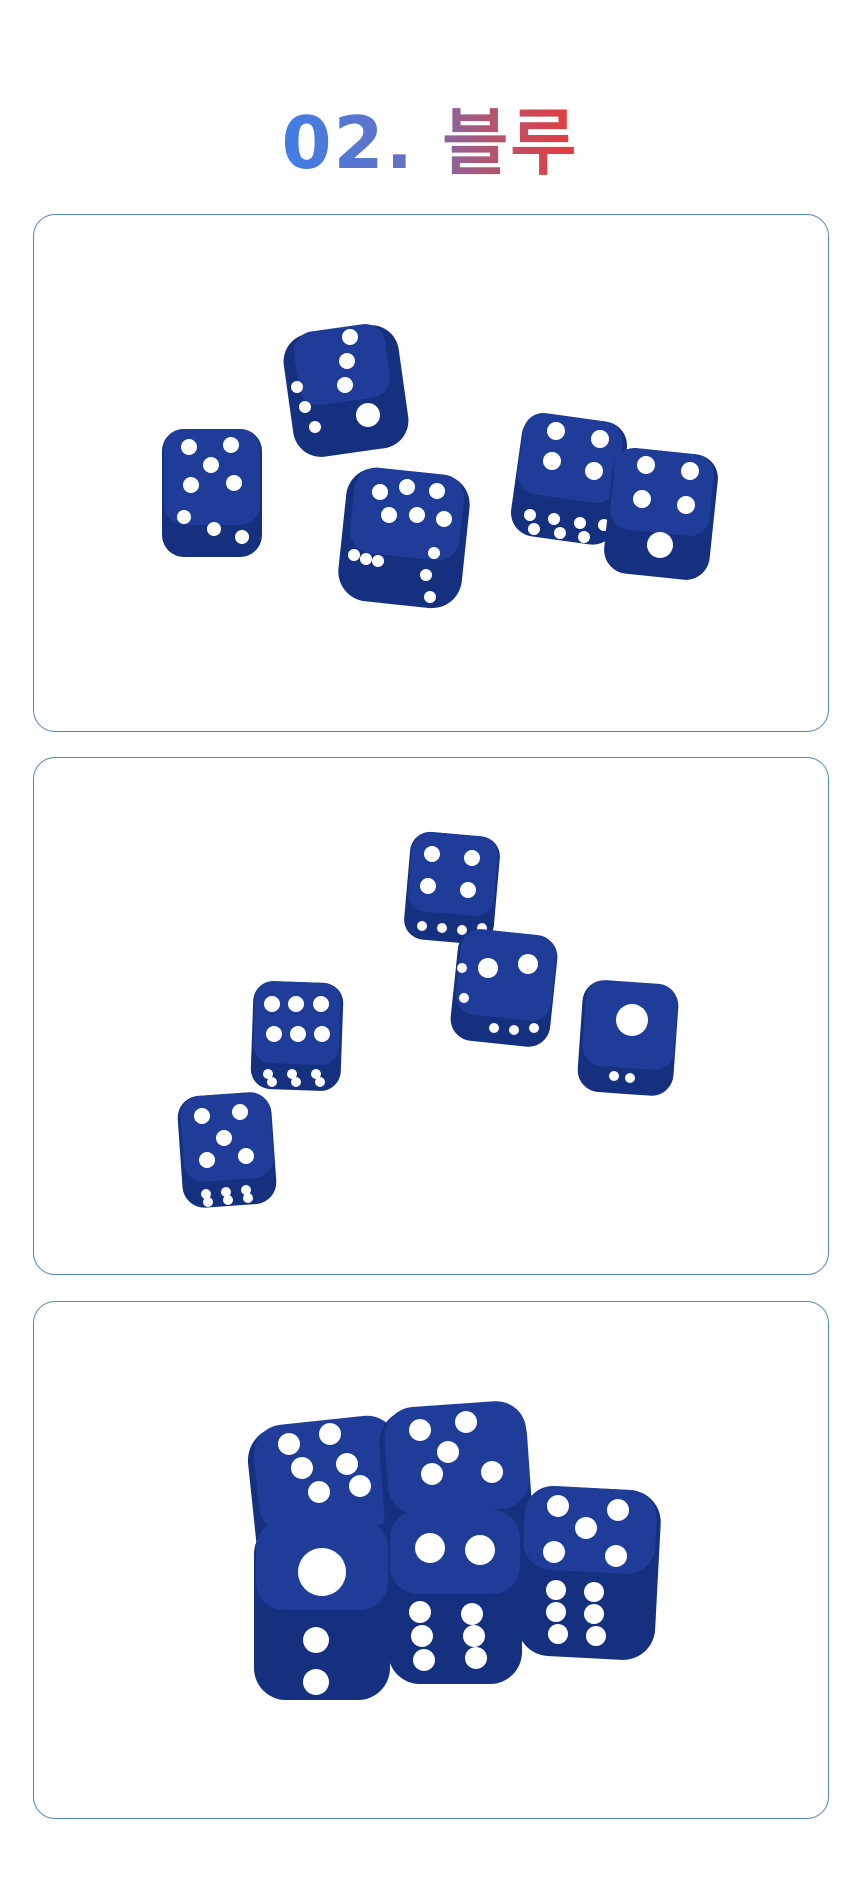 This screenshot has width=860, height=1886. I want to click on title-area: 02. 블루, so click(430, 140).